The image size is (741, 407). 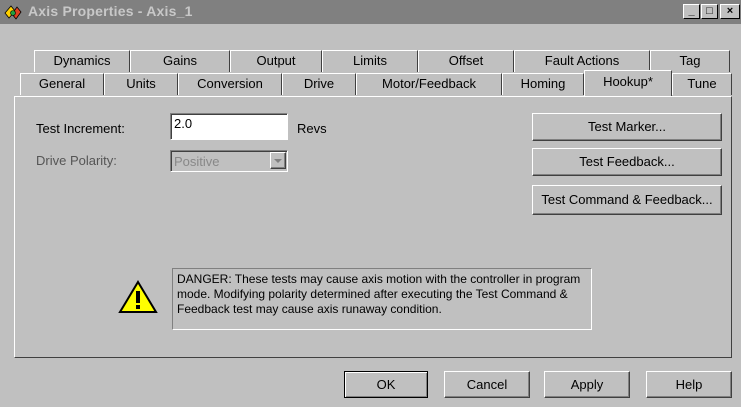 I want to click on tab-tune: Tune, so click(x=702, y=84).